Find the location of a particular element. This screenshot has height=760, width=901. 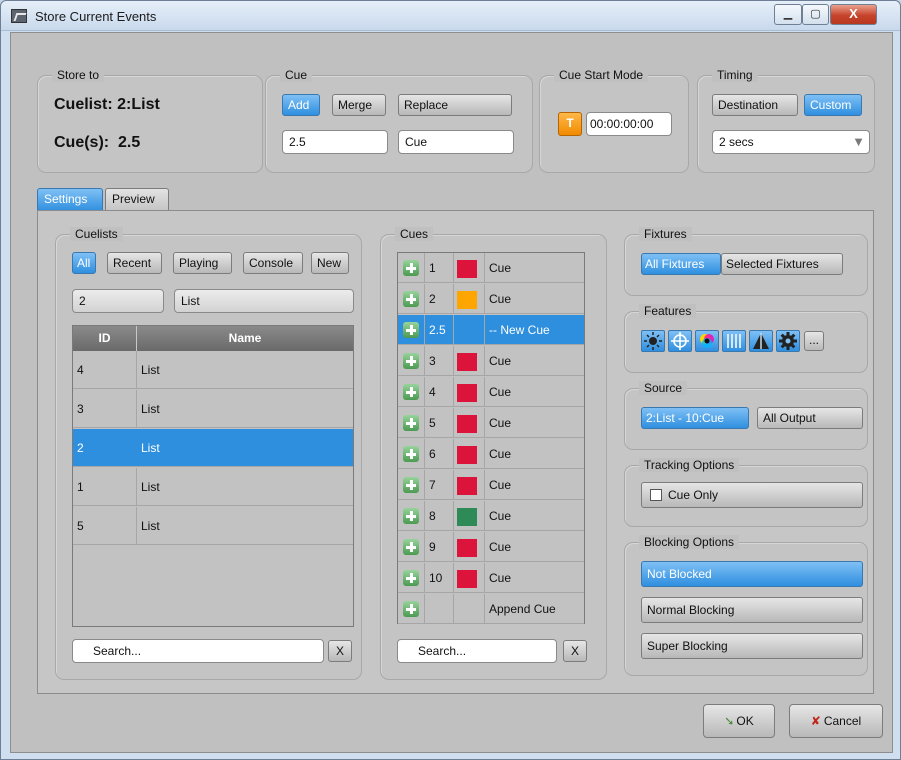

cue-row: 3 Cue is located at coordinates (491, 361).